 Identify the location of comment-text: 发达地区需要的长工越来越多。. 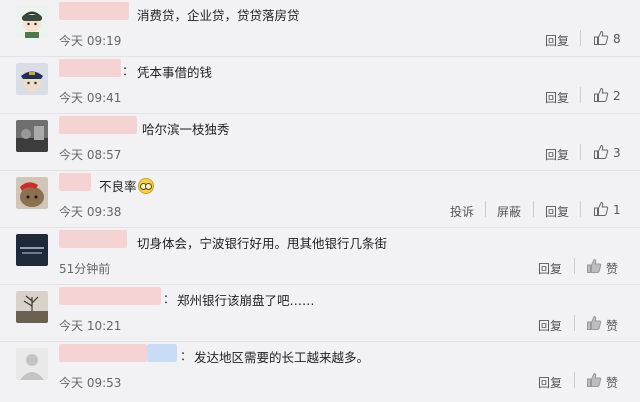
(282, 357).